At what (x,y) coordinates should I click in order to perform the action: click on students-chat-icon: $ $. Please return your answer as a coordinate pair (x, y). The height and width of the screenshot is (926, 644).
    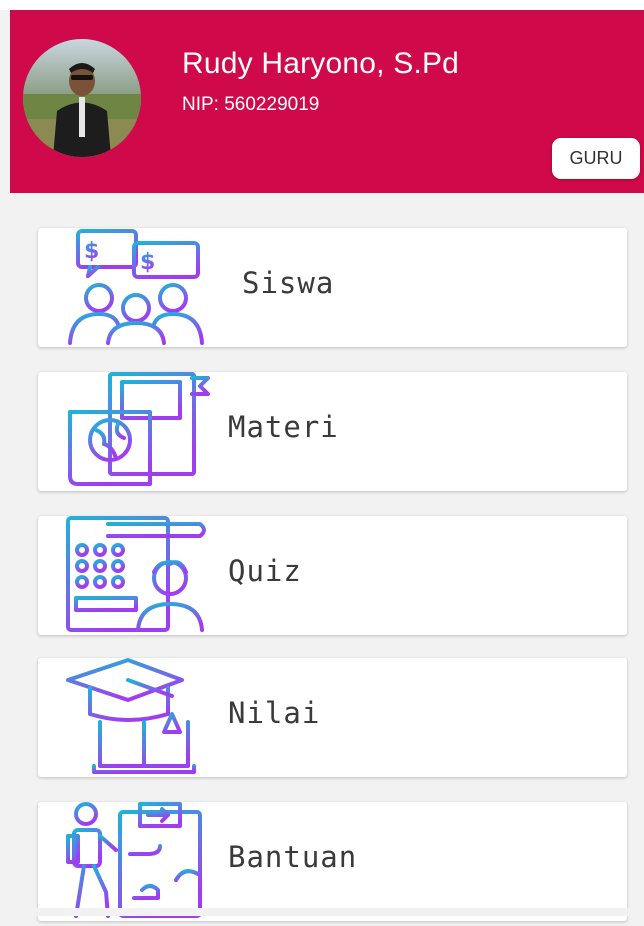
    Looking at the image, I should click on (139, 287).